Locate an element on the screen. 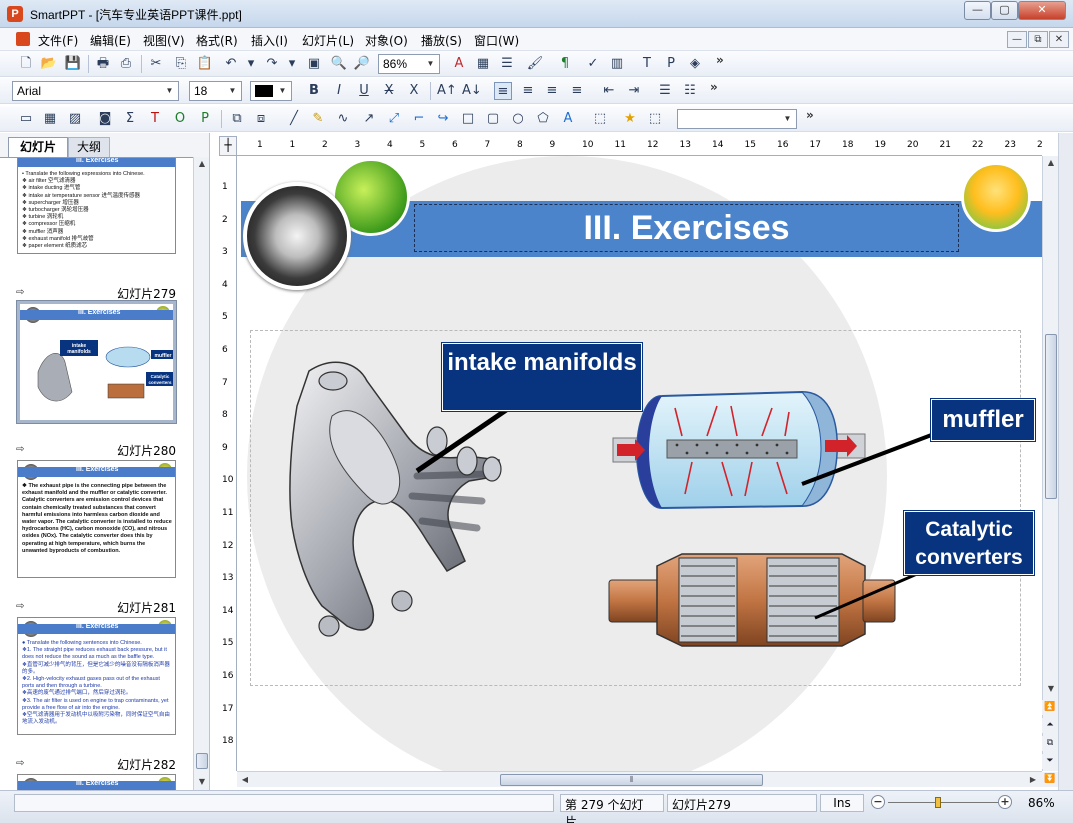 The height and width of the screenshot is (823, 1073). slide-horizontal-scrollbar: ◀ ⦀ ▶ is located at coordinates (639, 779).